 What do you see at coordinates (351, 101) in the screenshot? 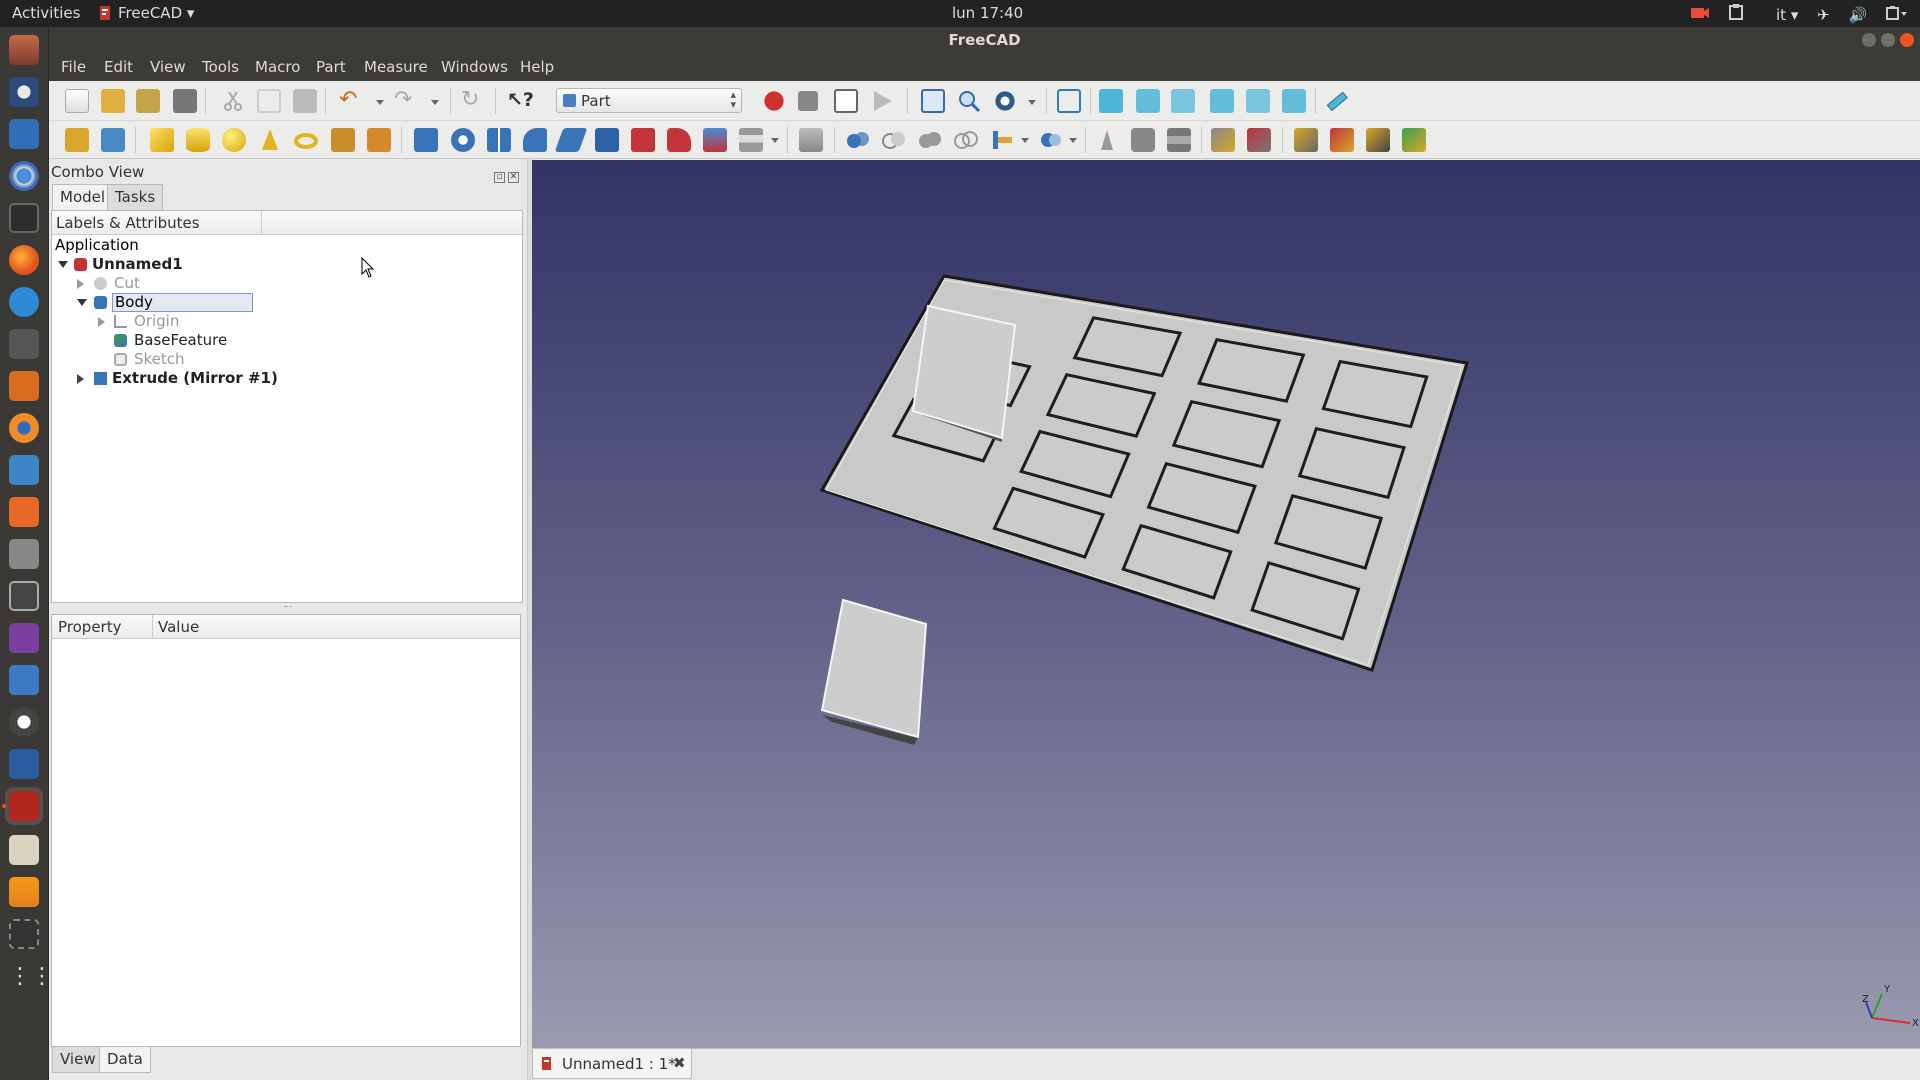
I see `undo-icon: ↶` at bounding box center [351, 101].